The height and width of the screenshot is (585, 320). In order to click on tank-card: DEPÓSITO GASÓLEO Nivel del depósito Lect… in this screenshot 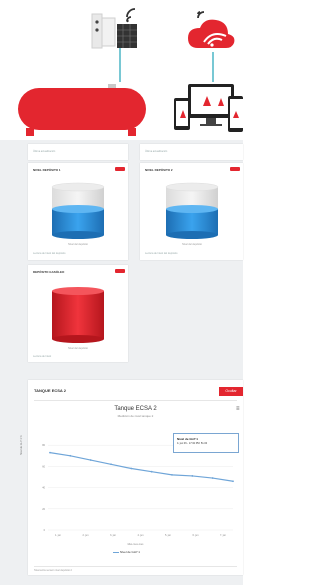, I will do `click(78, 313)`.